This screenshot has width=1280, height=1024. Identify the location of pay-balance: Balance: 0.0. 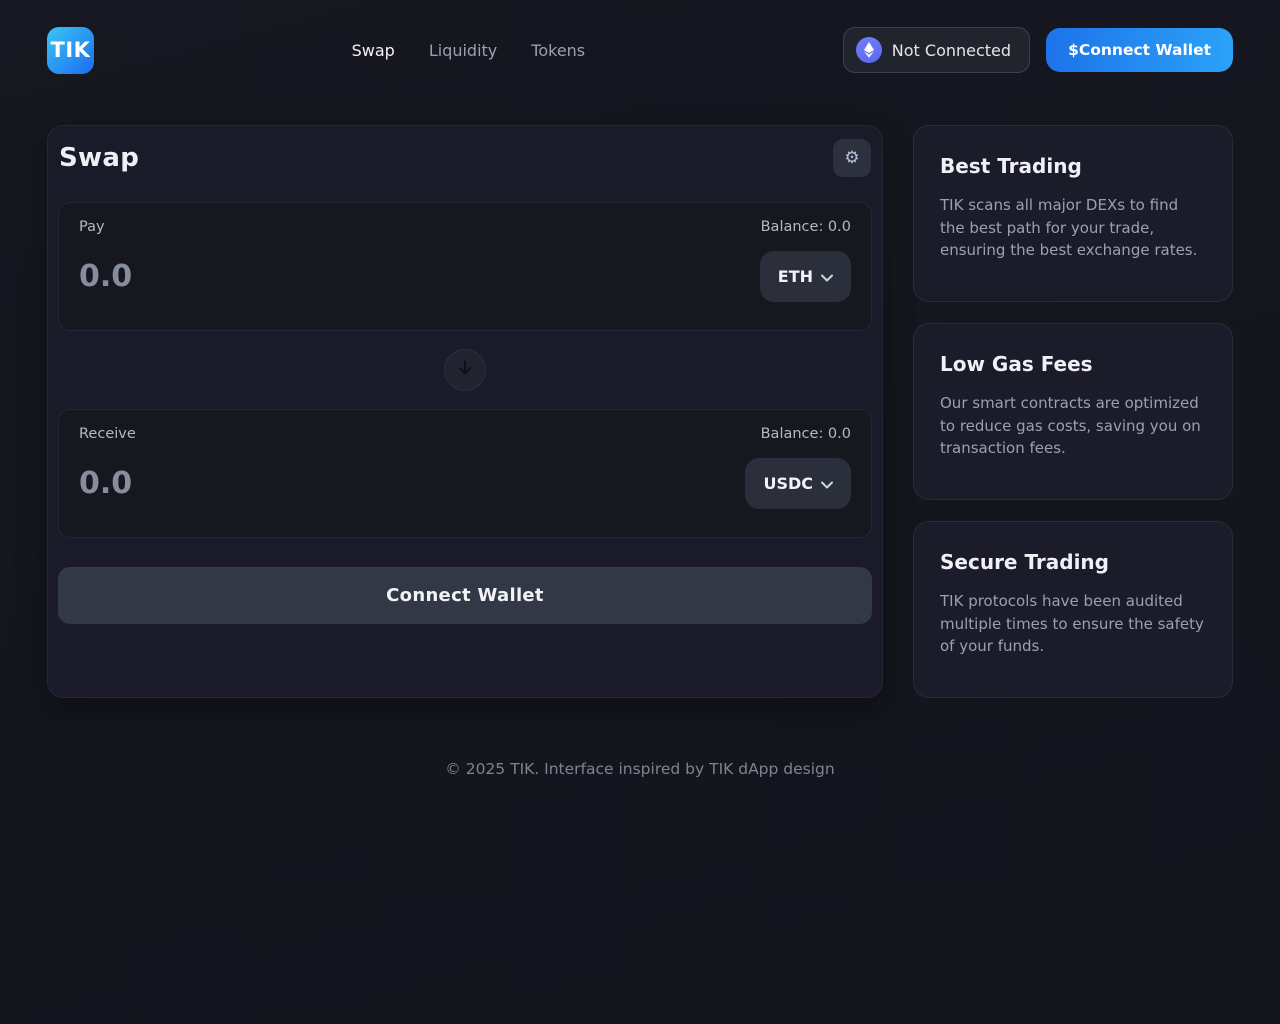
(805, 227).